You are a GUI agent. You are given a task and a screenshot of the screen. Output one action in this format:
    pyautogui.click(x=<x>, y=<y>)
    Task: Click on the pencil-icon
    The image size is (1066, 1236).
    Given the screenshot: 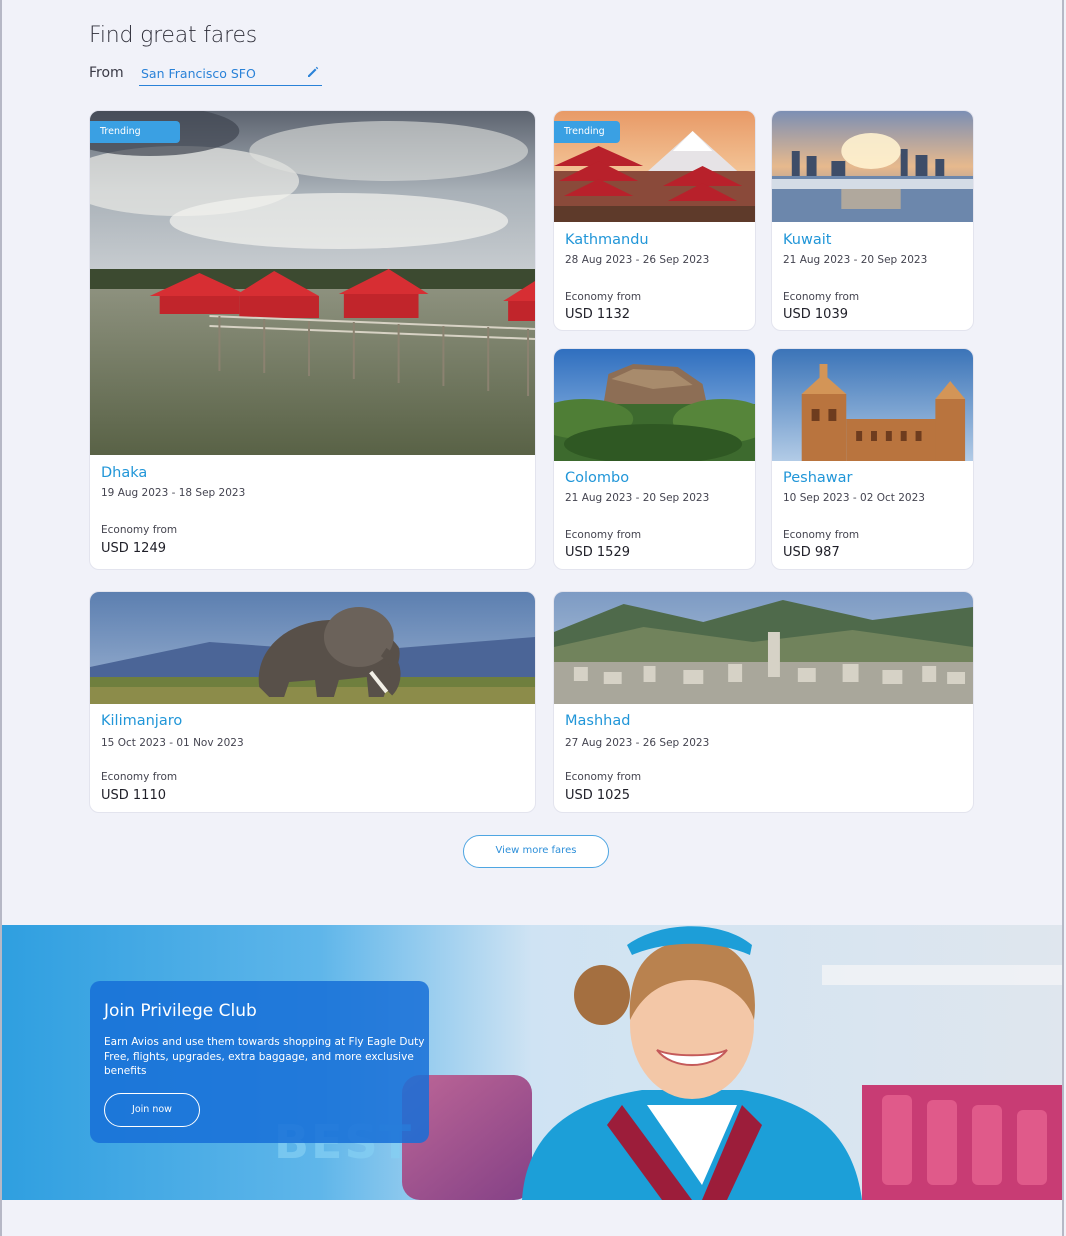 What is the action you would take?
    pyautogui.click(x=313, y=72)
    